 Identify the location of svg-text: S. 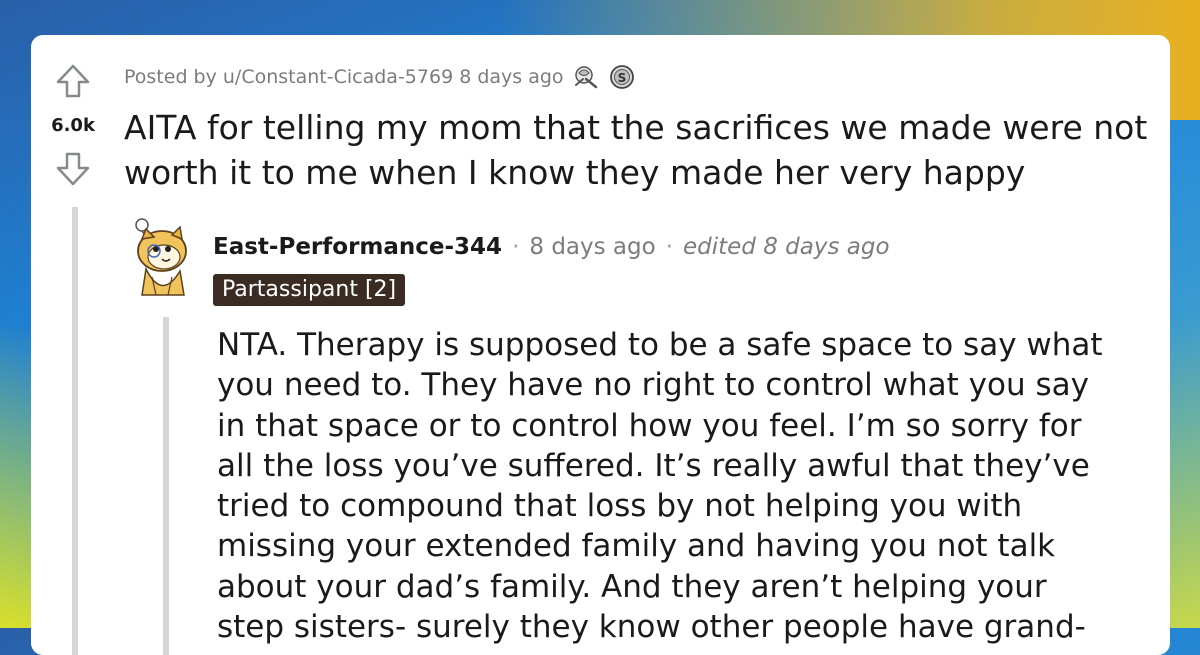
(621, 78).